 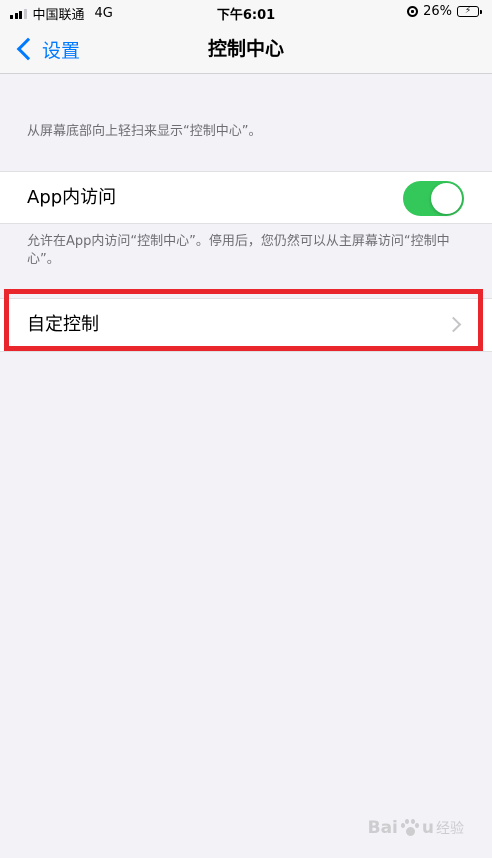 I want to click on chevron-right-icon, so click(x=453, y=324).